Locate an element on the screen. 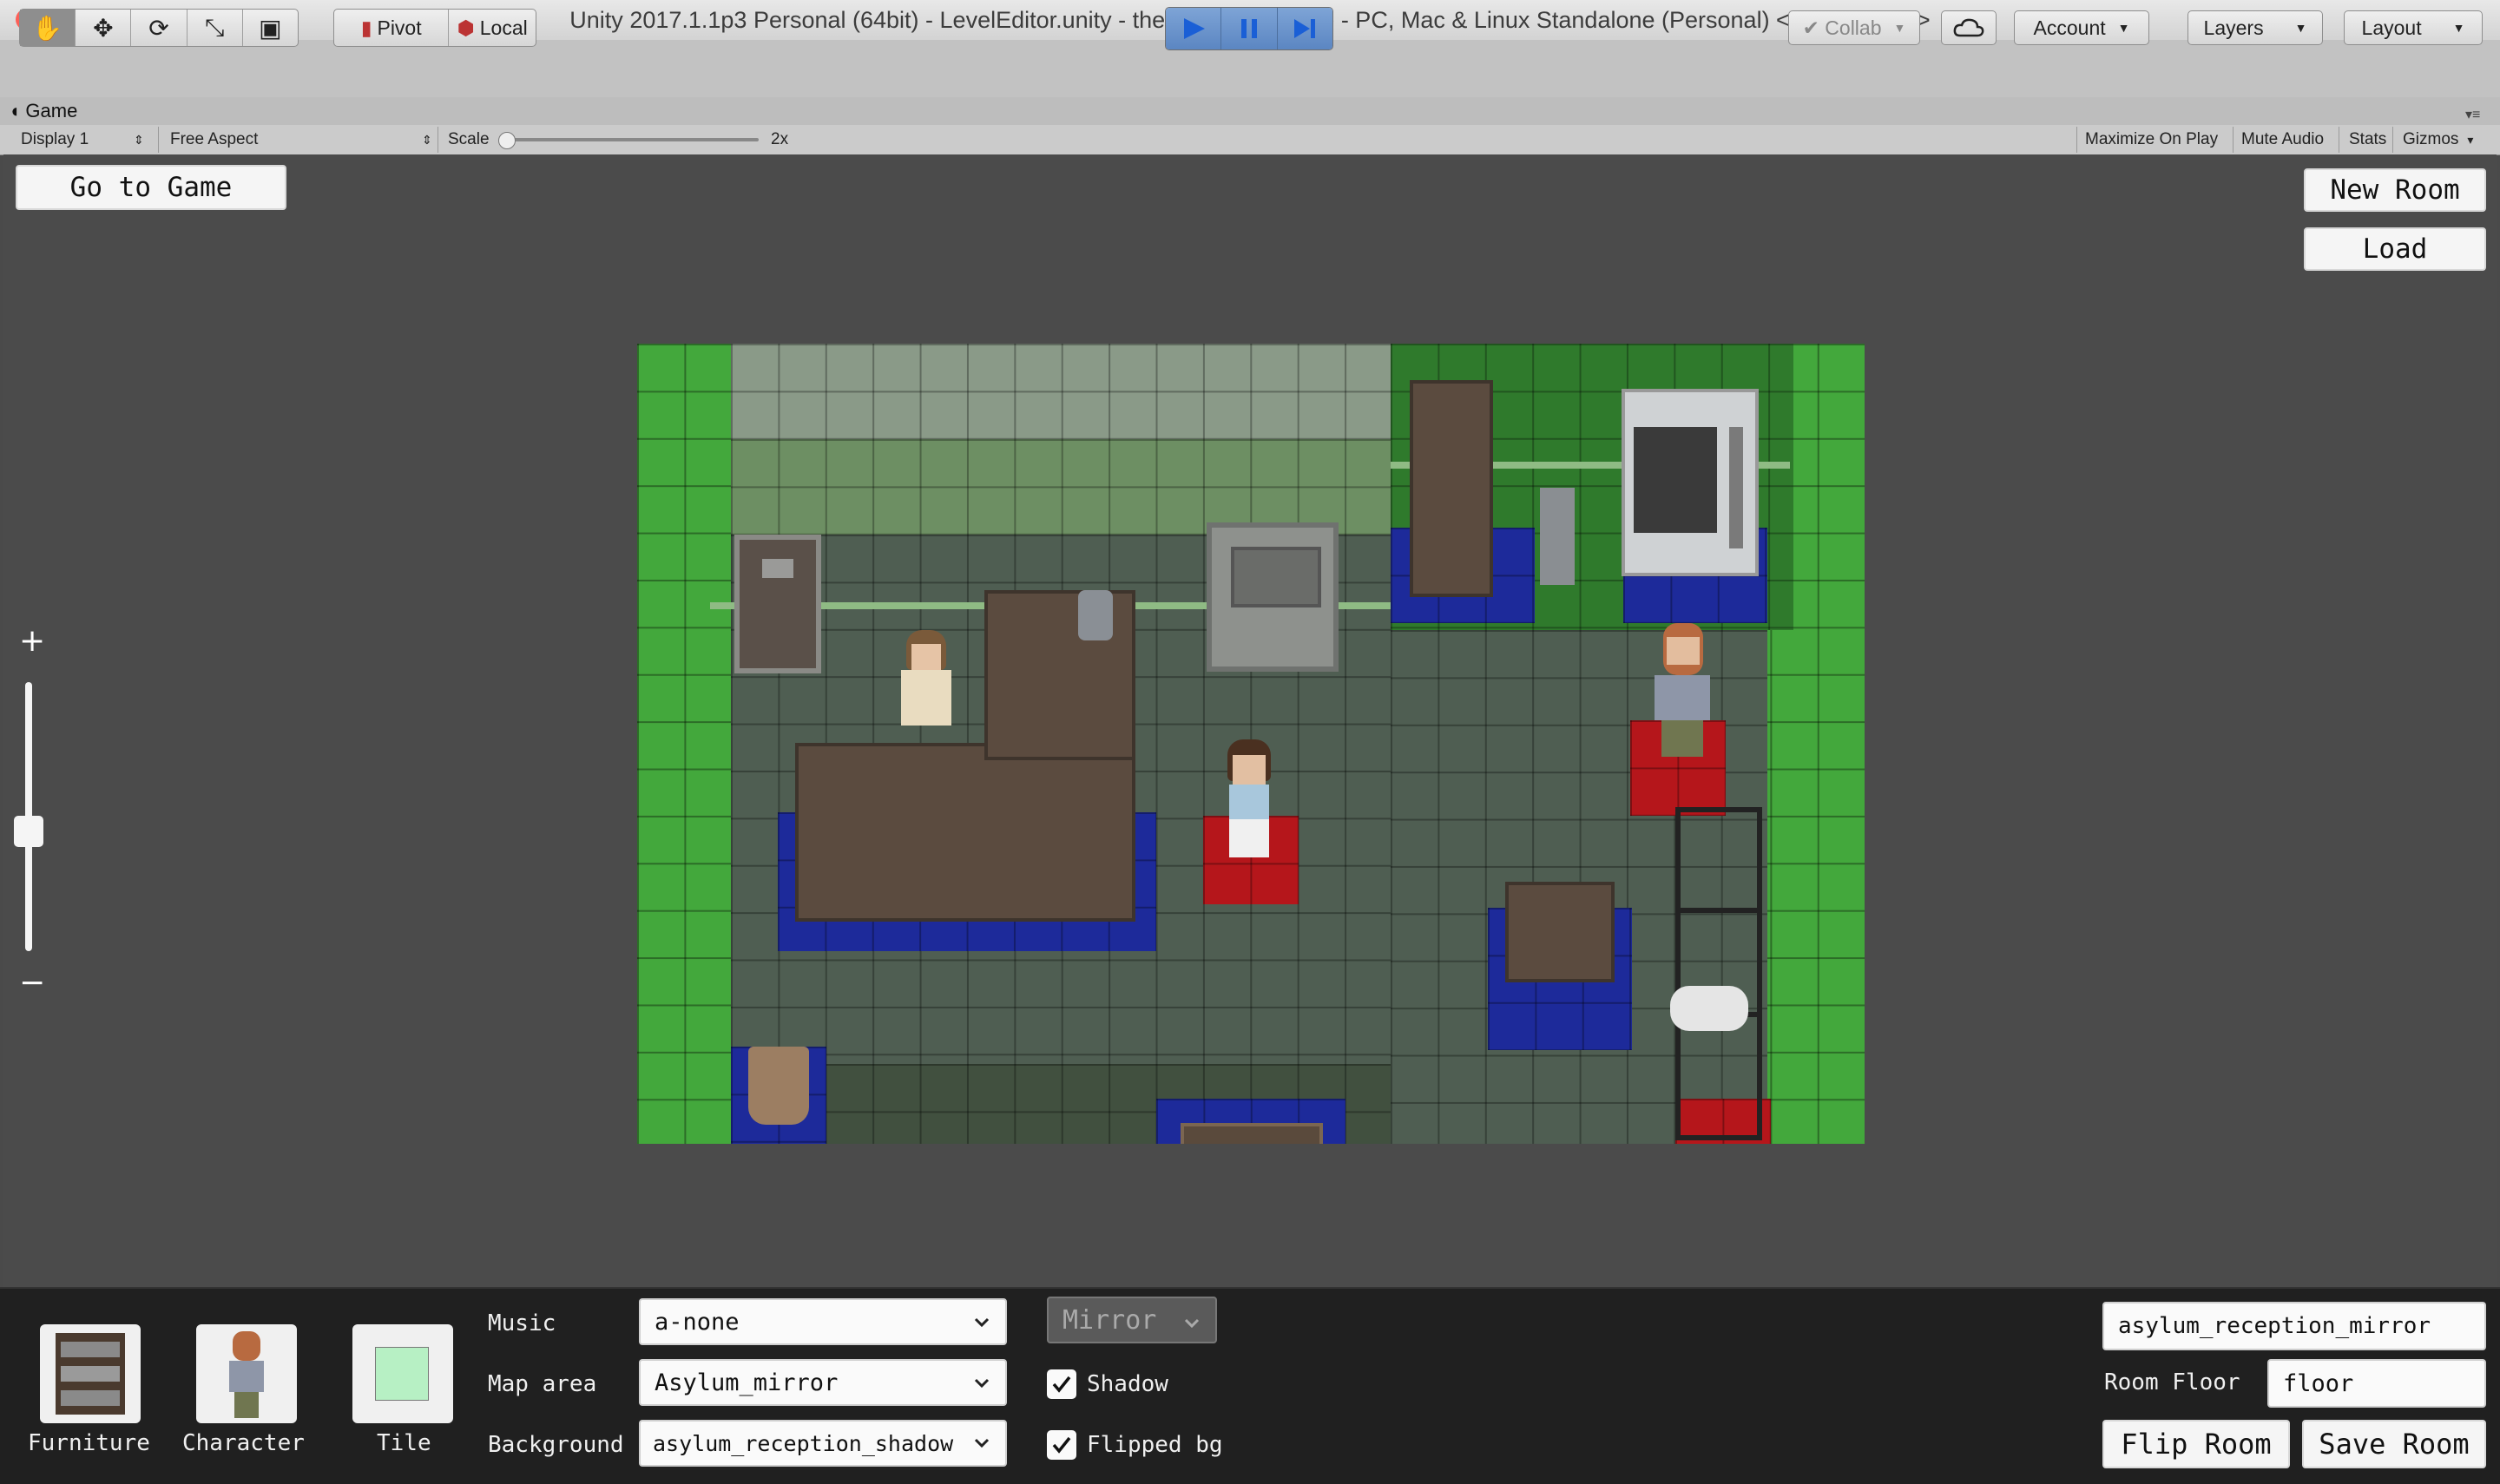 This screenshot has height=1484, width=2500. collab-dropdown: ✔ Collab ▼ is located at coordinates (1854, 27).